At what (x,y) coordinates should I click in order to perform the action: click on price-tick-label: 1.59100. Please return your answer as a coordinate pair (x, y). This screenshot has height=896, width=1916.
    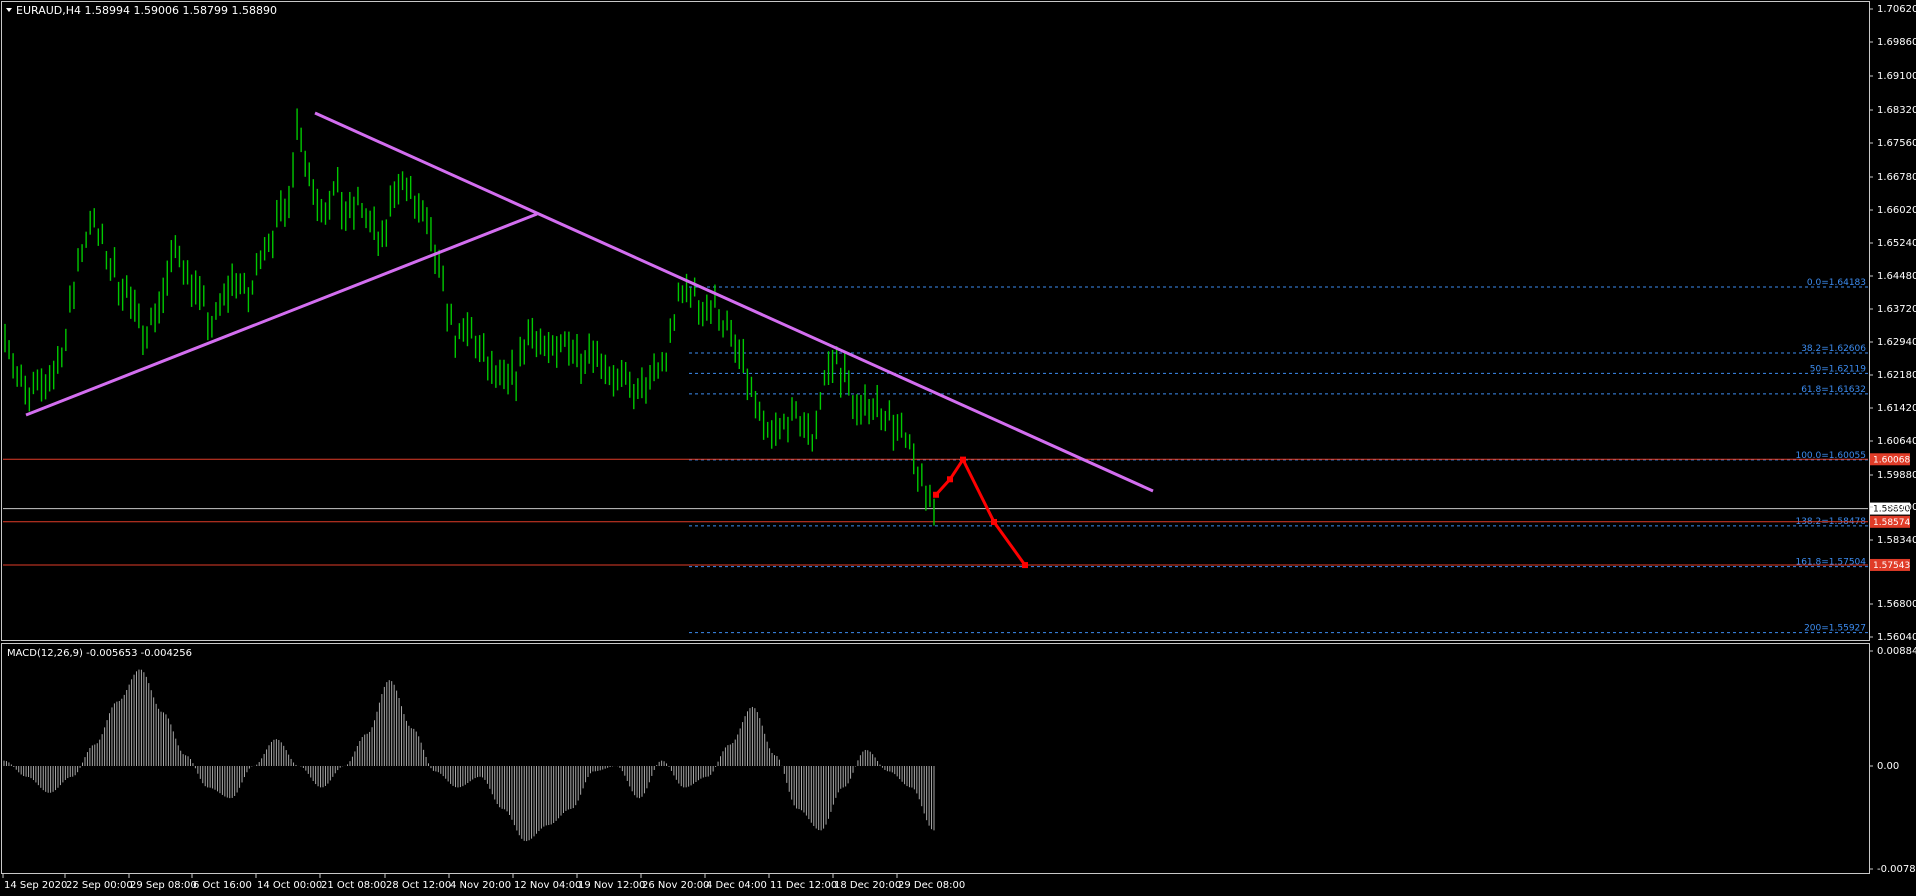
    Looking at the image, I should click on (1896, 507).